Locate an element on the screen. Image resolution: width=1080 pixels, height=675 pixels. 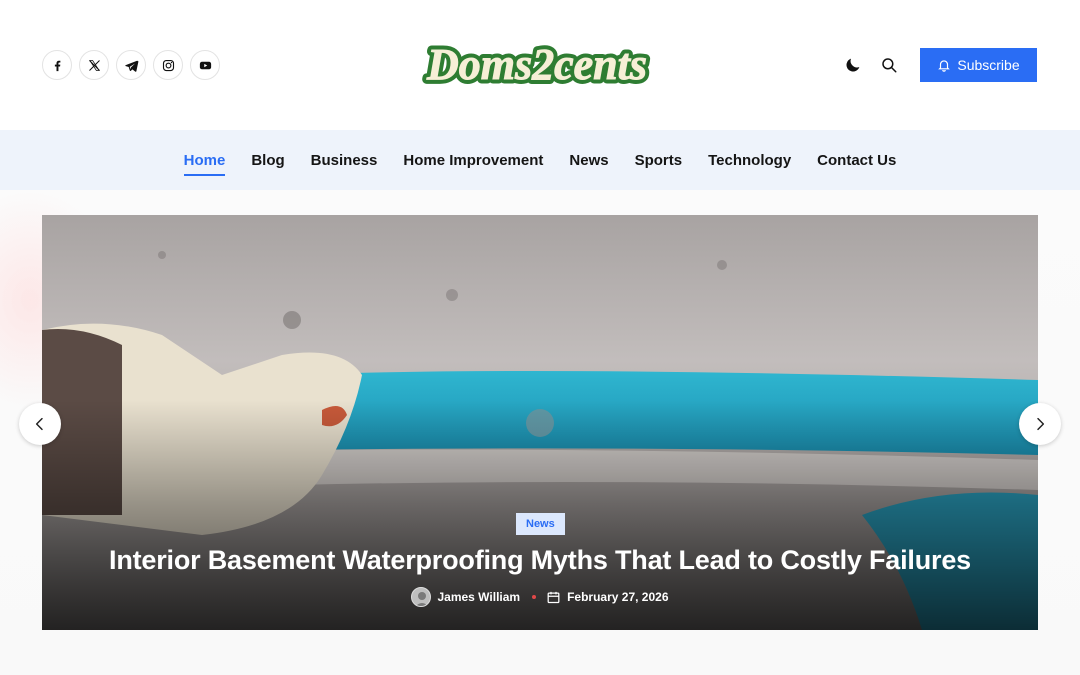
svg-text: Doms2cents is located at coordinates (536, 64).